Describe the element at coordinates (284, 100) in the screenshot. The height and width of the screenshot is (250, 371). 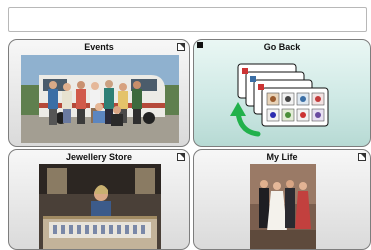
I see `back-arrow-grid-icon` at that location.